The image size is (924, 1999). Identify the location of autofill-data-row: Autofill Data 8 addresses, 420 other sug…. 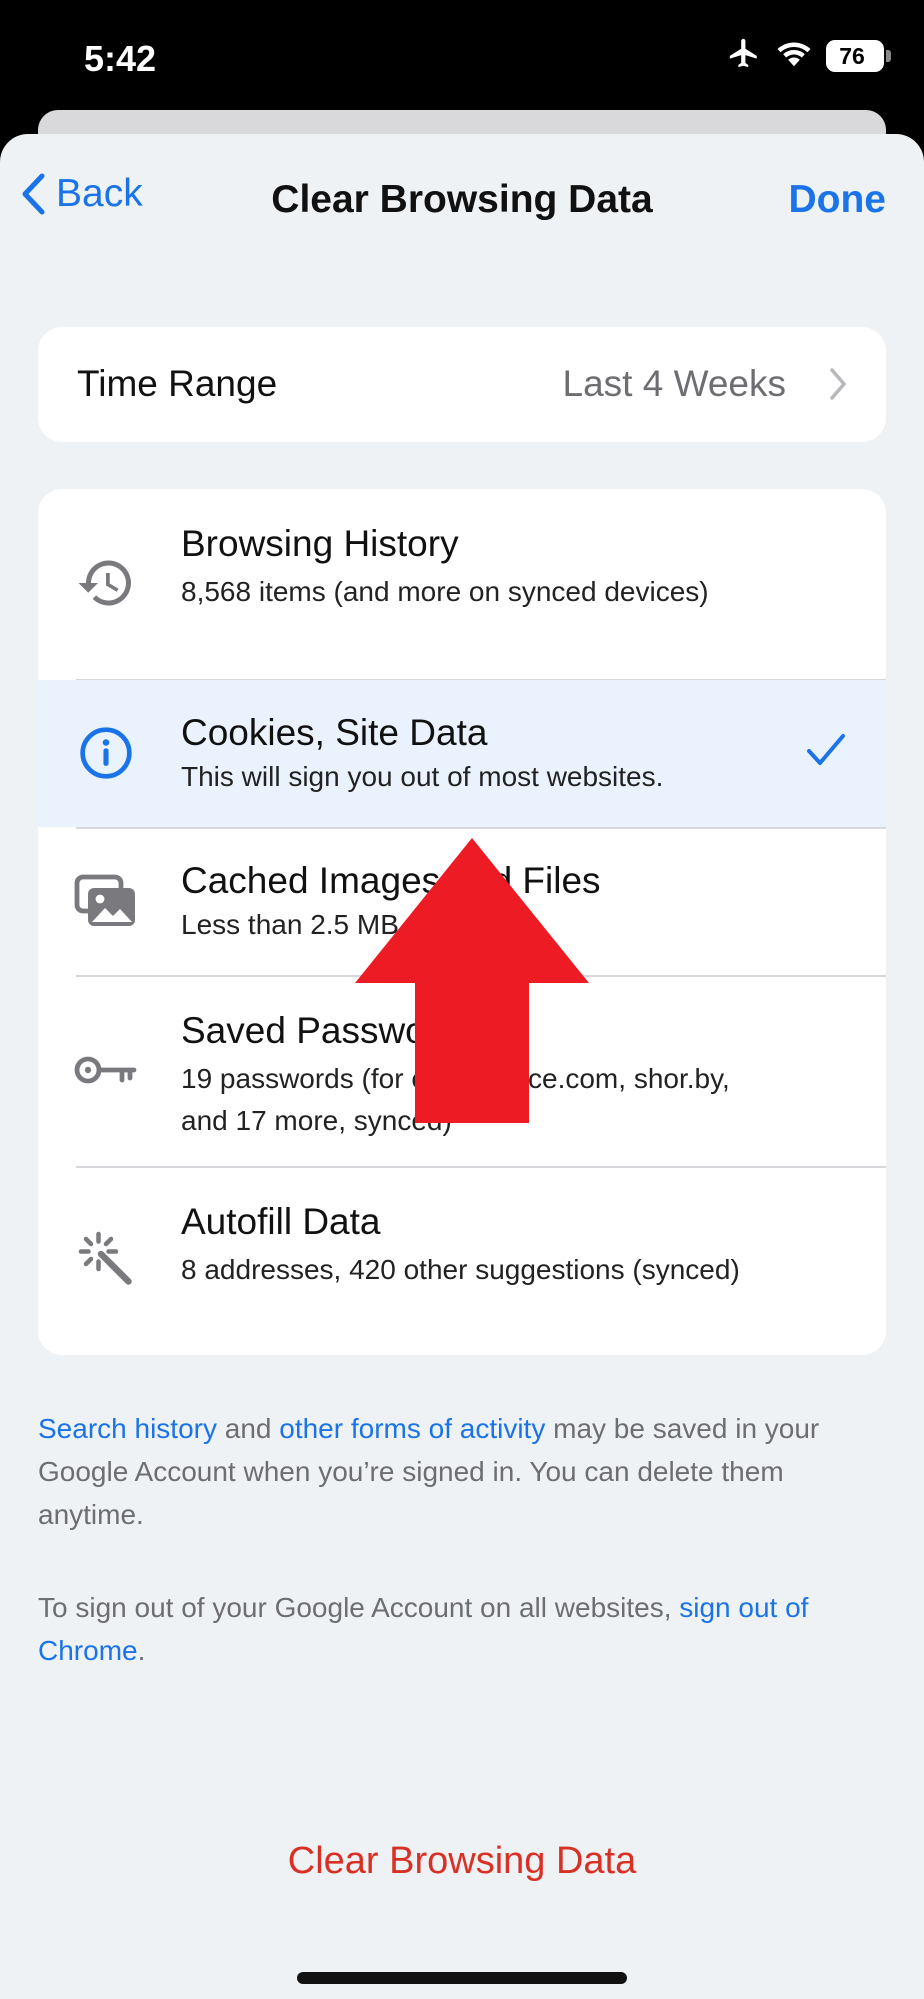
(462, 1261).